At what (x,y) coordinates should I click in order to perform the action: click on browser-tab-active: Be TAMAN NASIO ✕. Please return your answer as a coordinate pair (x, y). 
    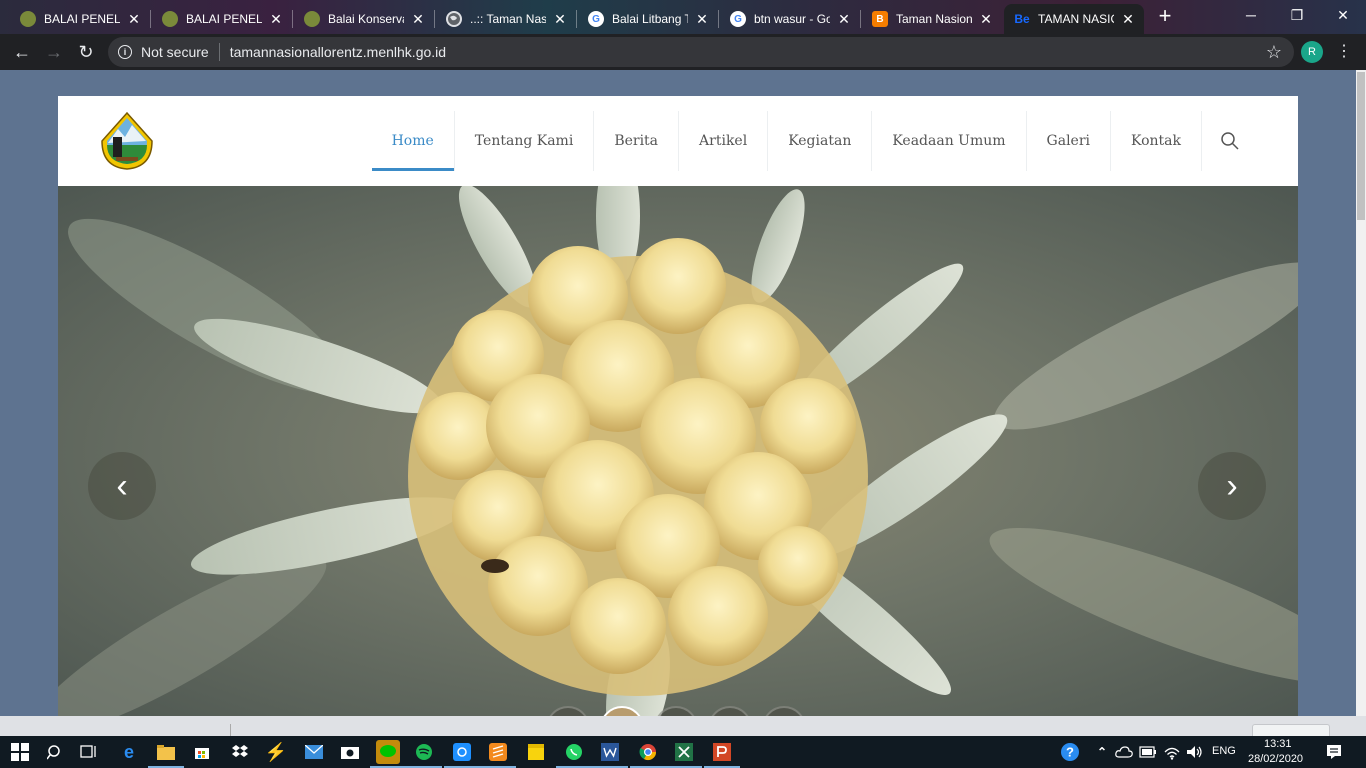
    Looking at the image, I should click on (1074, 19).